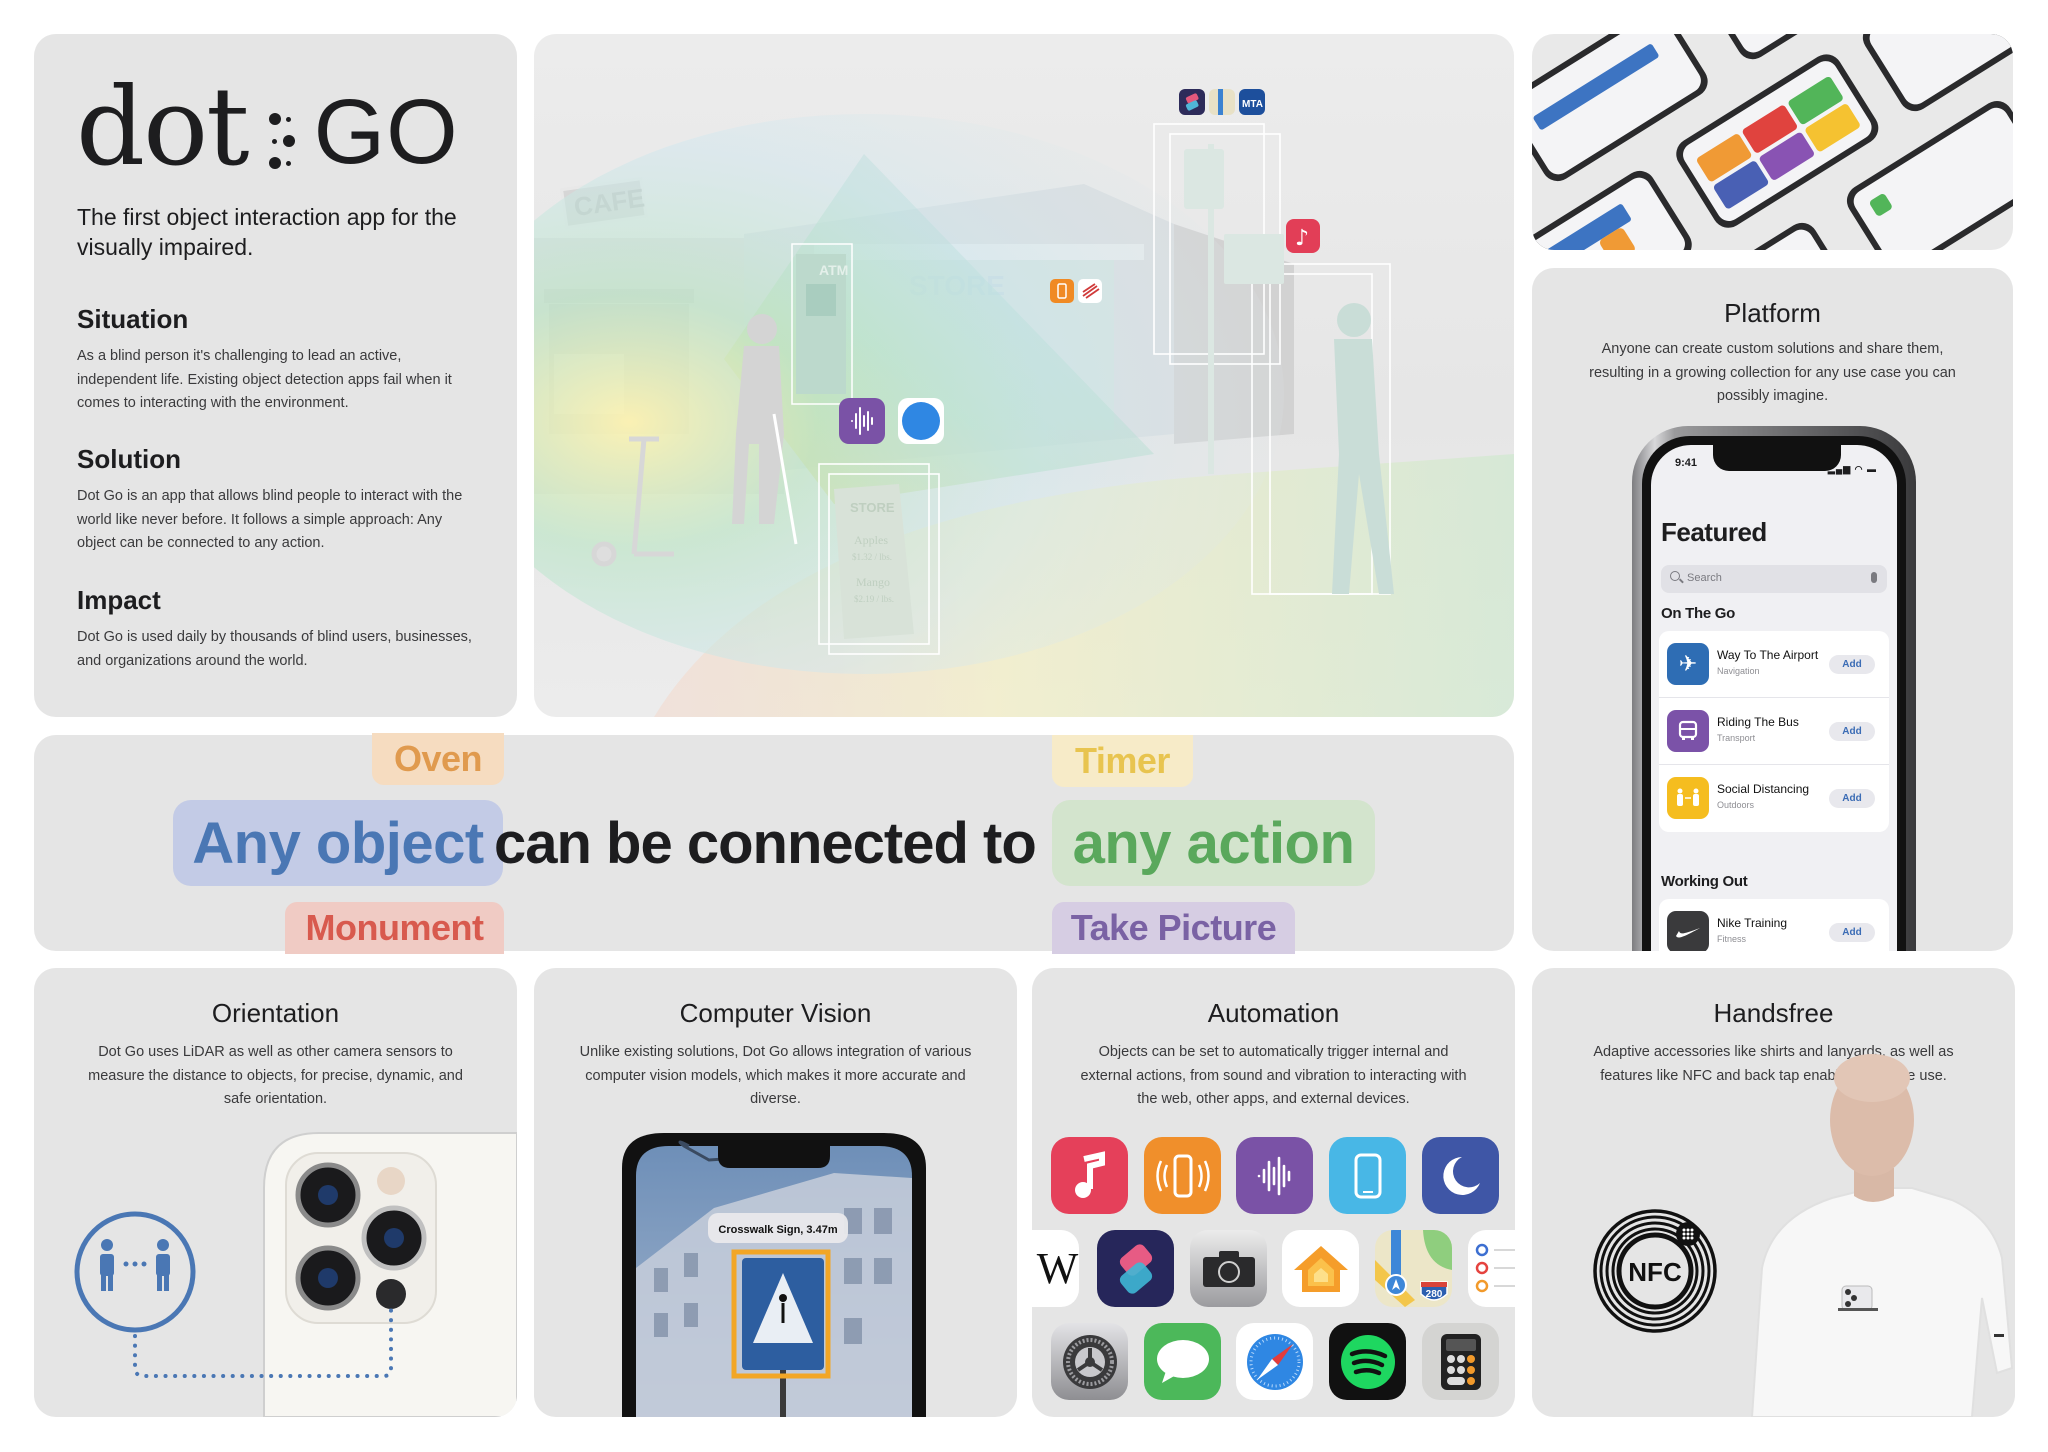  I want to click on music-icon, so click(1089, 1175).